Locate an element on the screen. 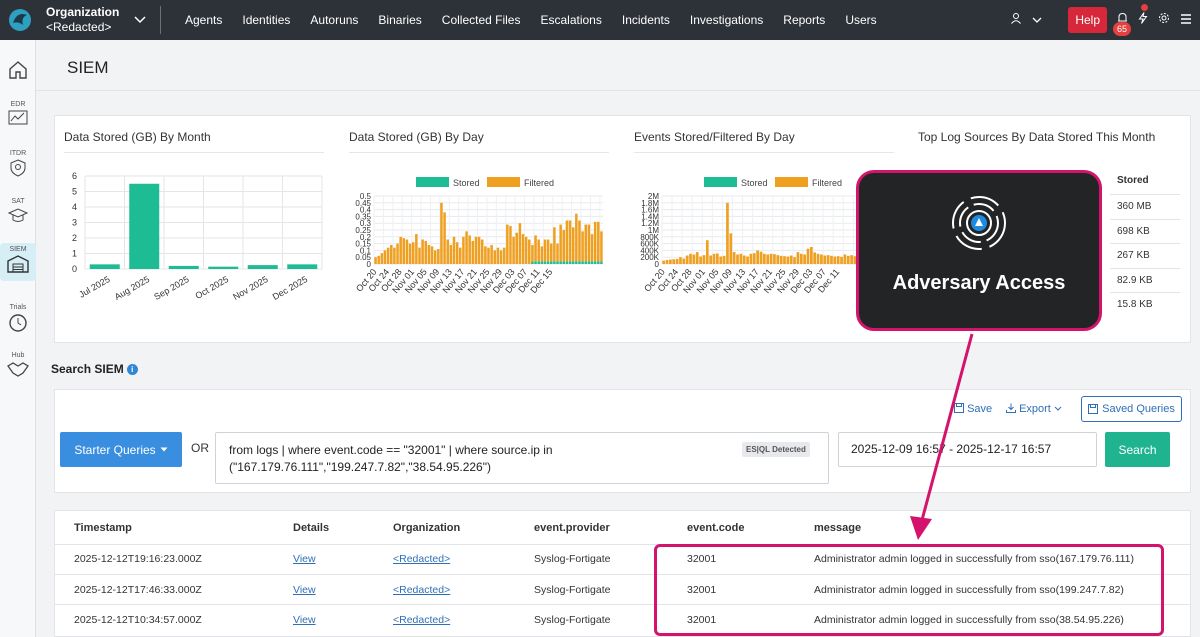  callout-text: Adversary Access is located at coordinates (979, 283).